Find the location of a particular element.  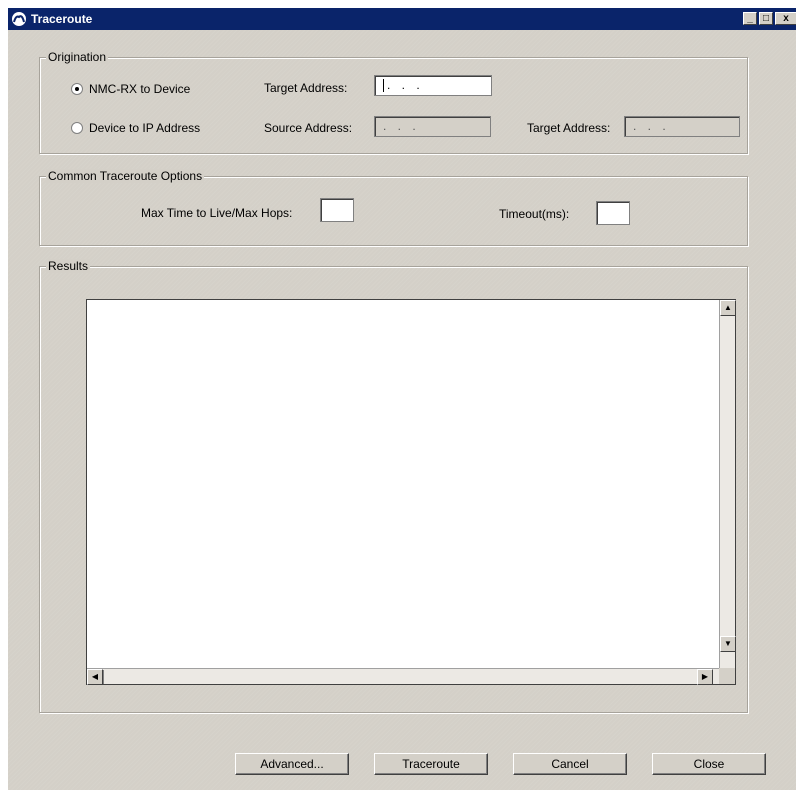

scroll-right-icon: ▶ is located at coordinates (705, 677).